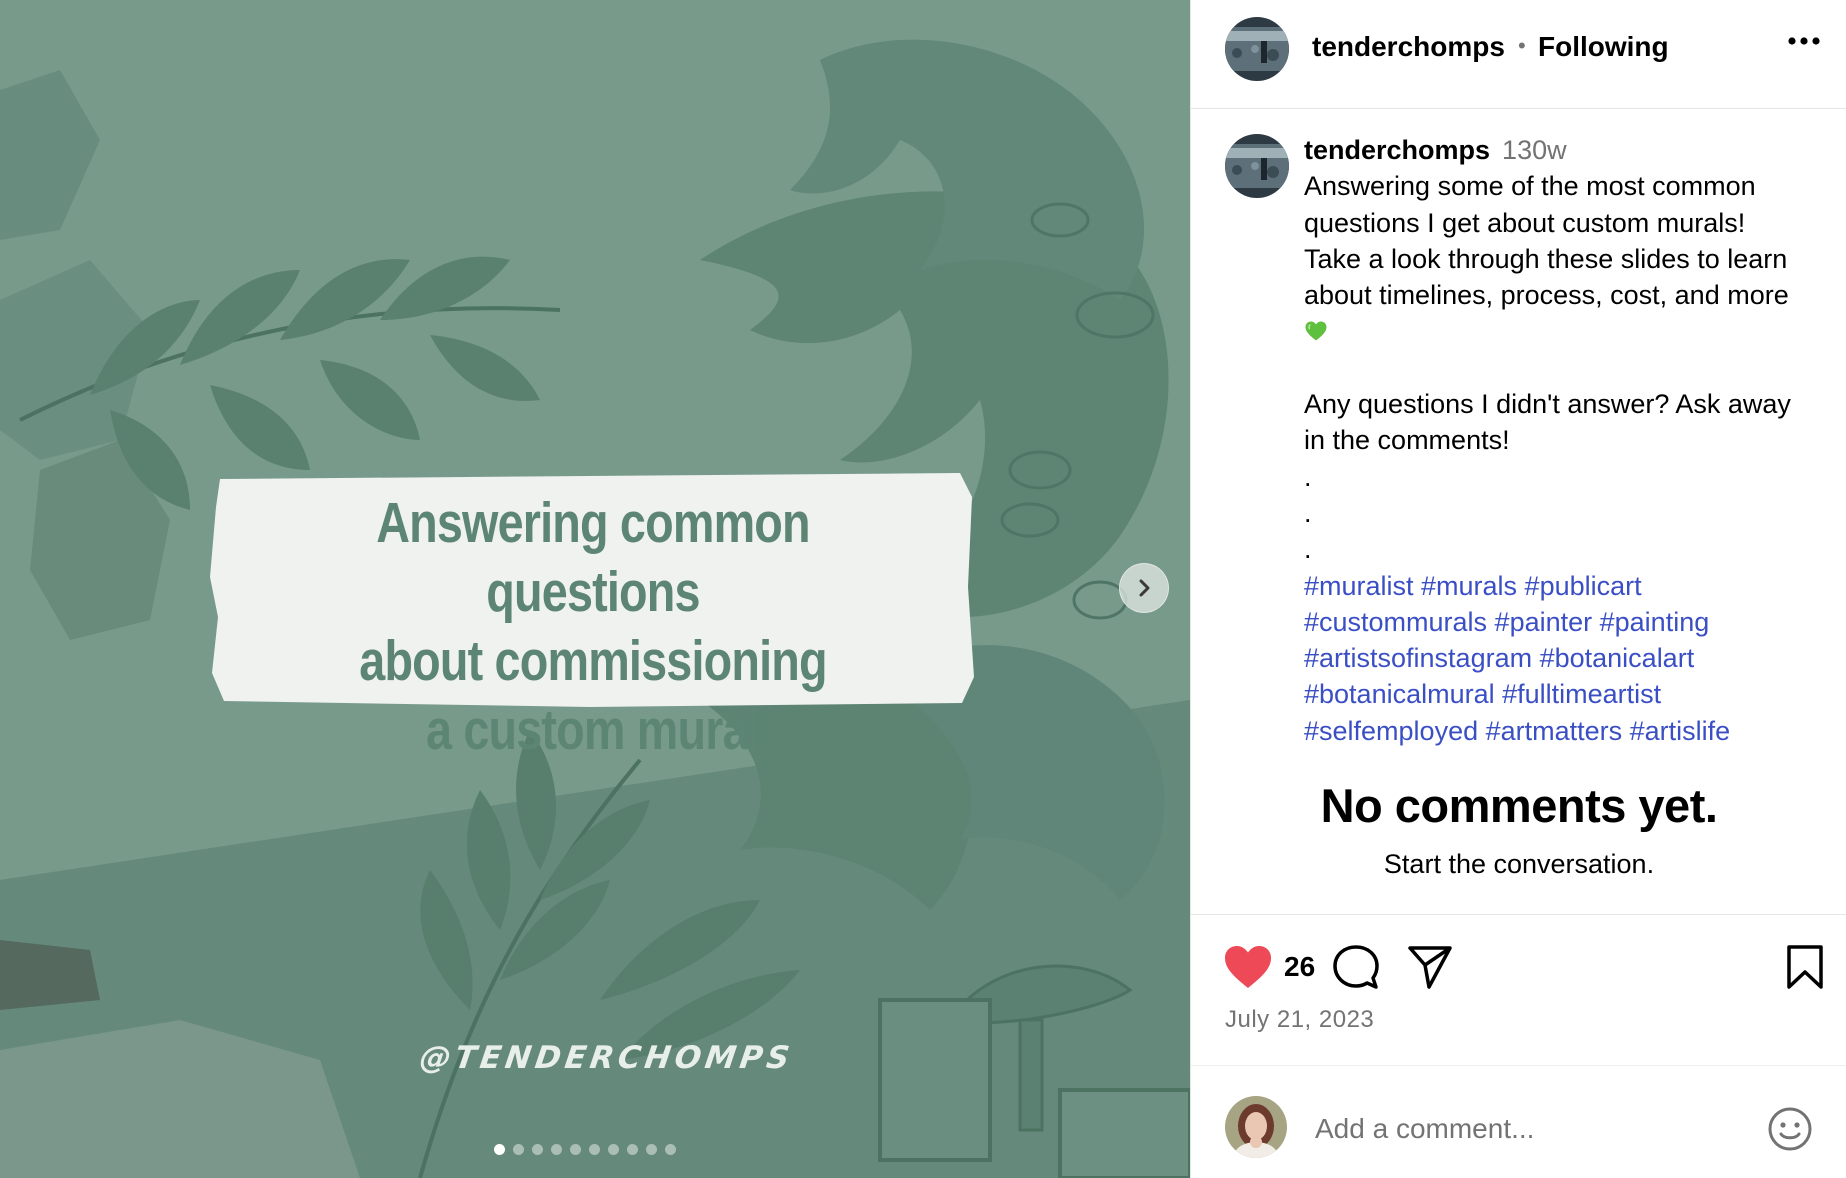 Image resolution: width=1846 pixels, height=1178 pixels. Describe the element at coordinates (1316, 331) in the screenshot. I see `green-heart-emoji-icon` at that location.